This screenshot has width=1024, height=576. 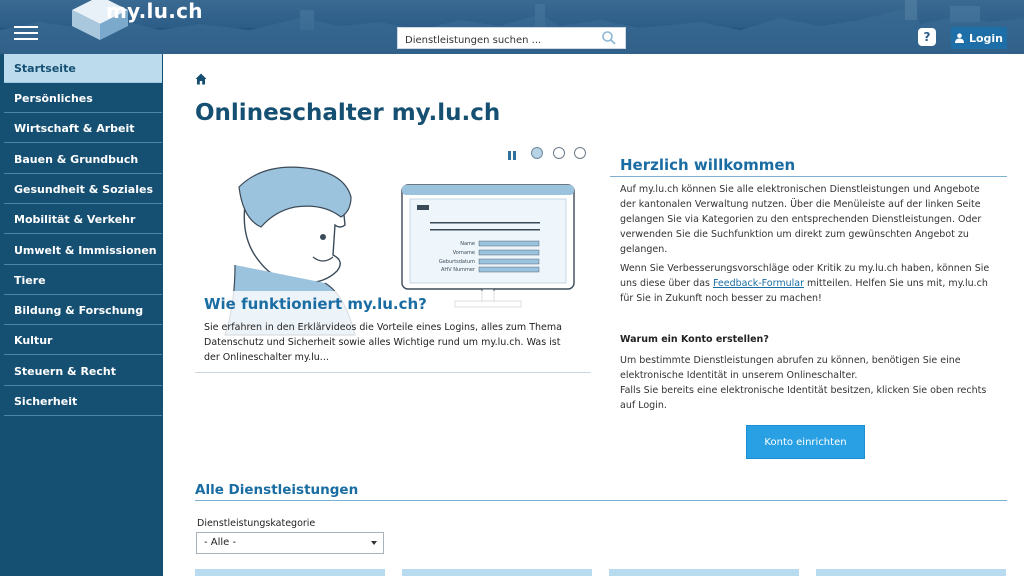 I want to click on form-label-geburtsdatum: Geburtsdatum, so click(x=457, y=262).